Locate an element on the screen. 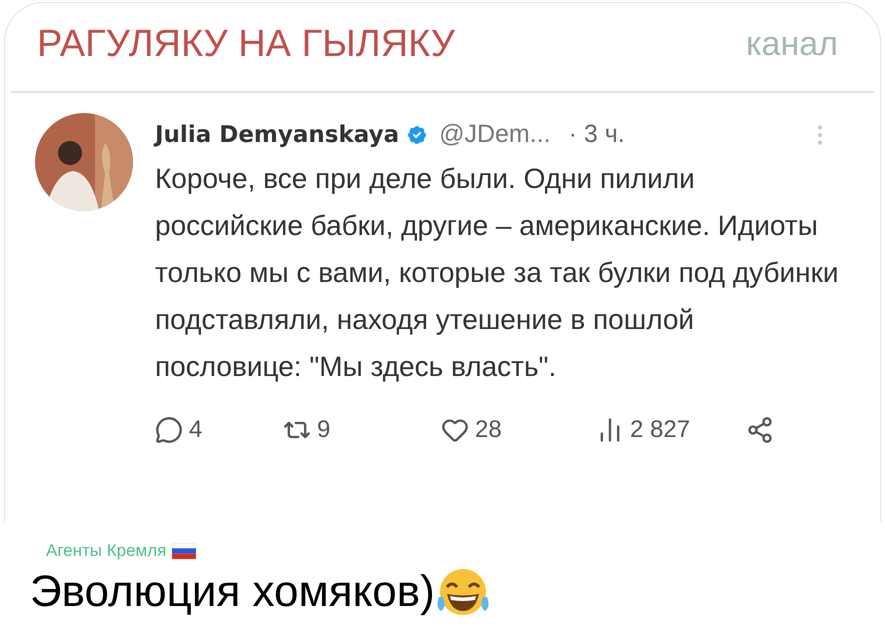 The width and height of the screenshot is (885, 633). flag-icon is located at coordinates (184, 550).